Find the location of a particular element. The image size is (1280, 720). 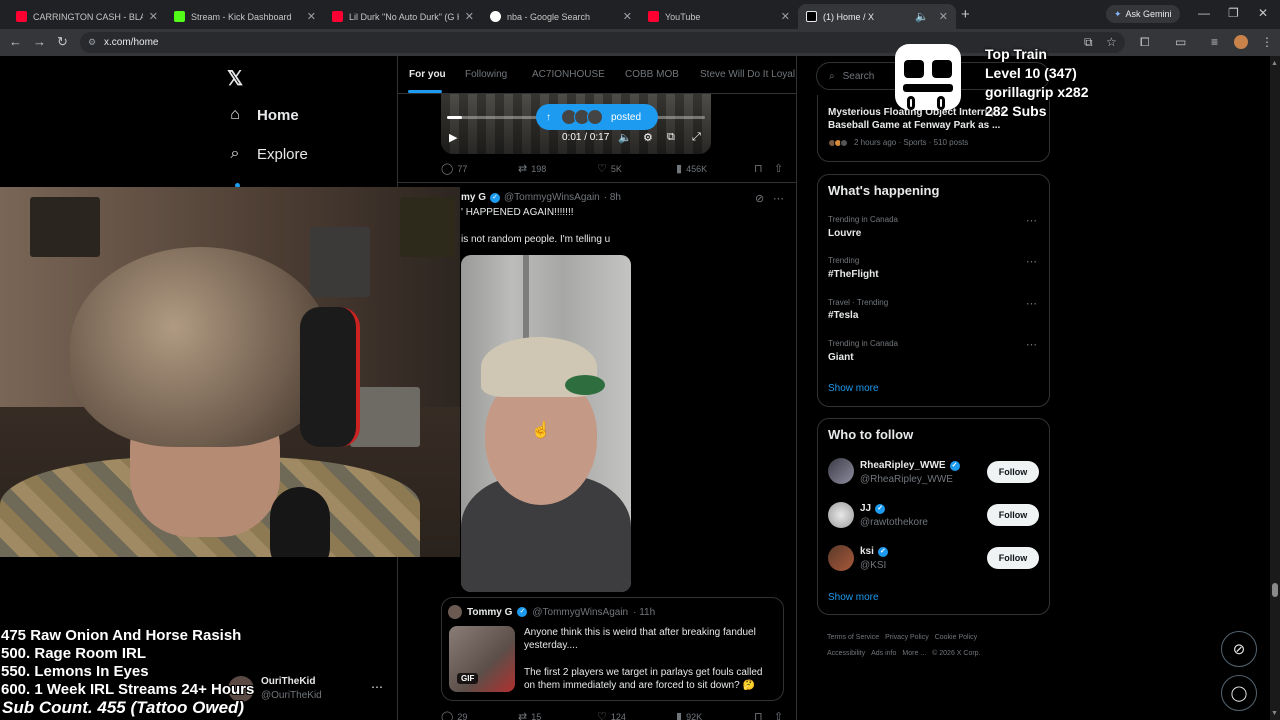

profile-avatar is located at coordinates (1241, 42).